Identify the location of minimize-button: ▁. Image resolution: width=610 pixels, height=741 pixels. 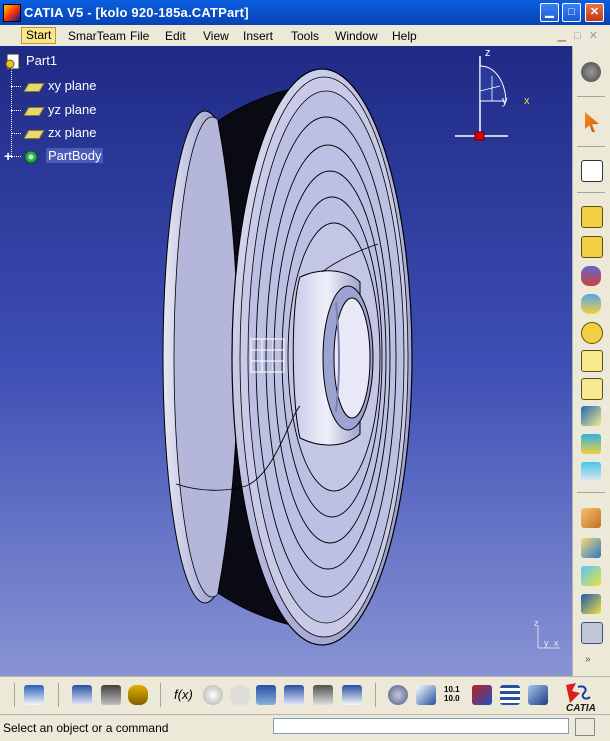
(549, 12).